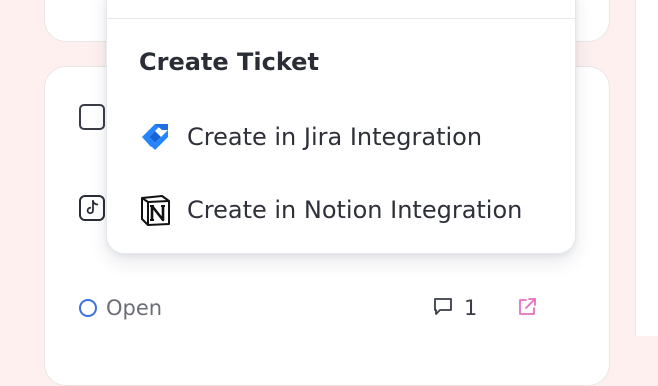  I want to click on notion-icon, so click(155, 210).